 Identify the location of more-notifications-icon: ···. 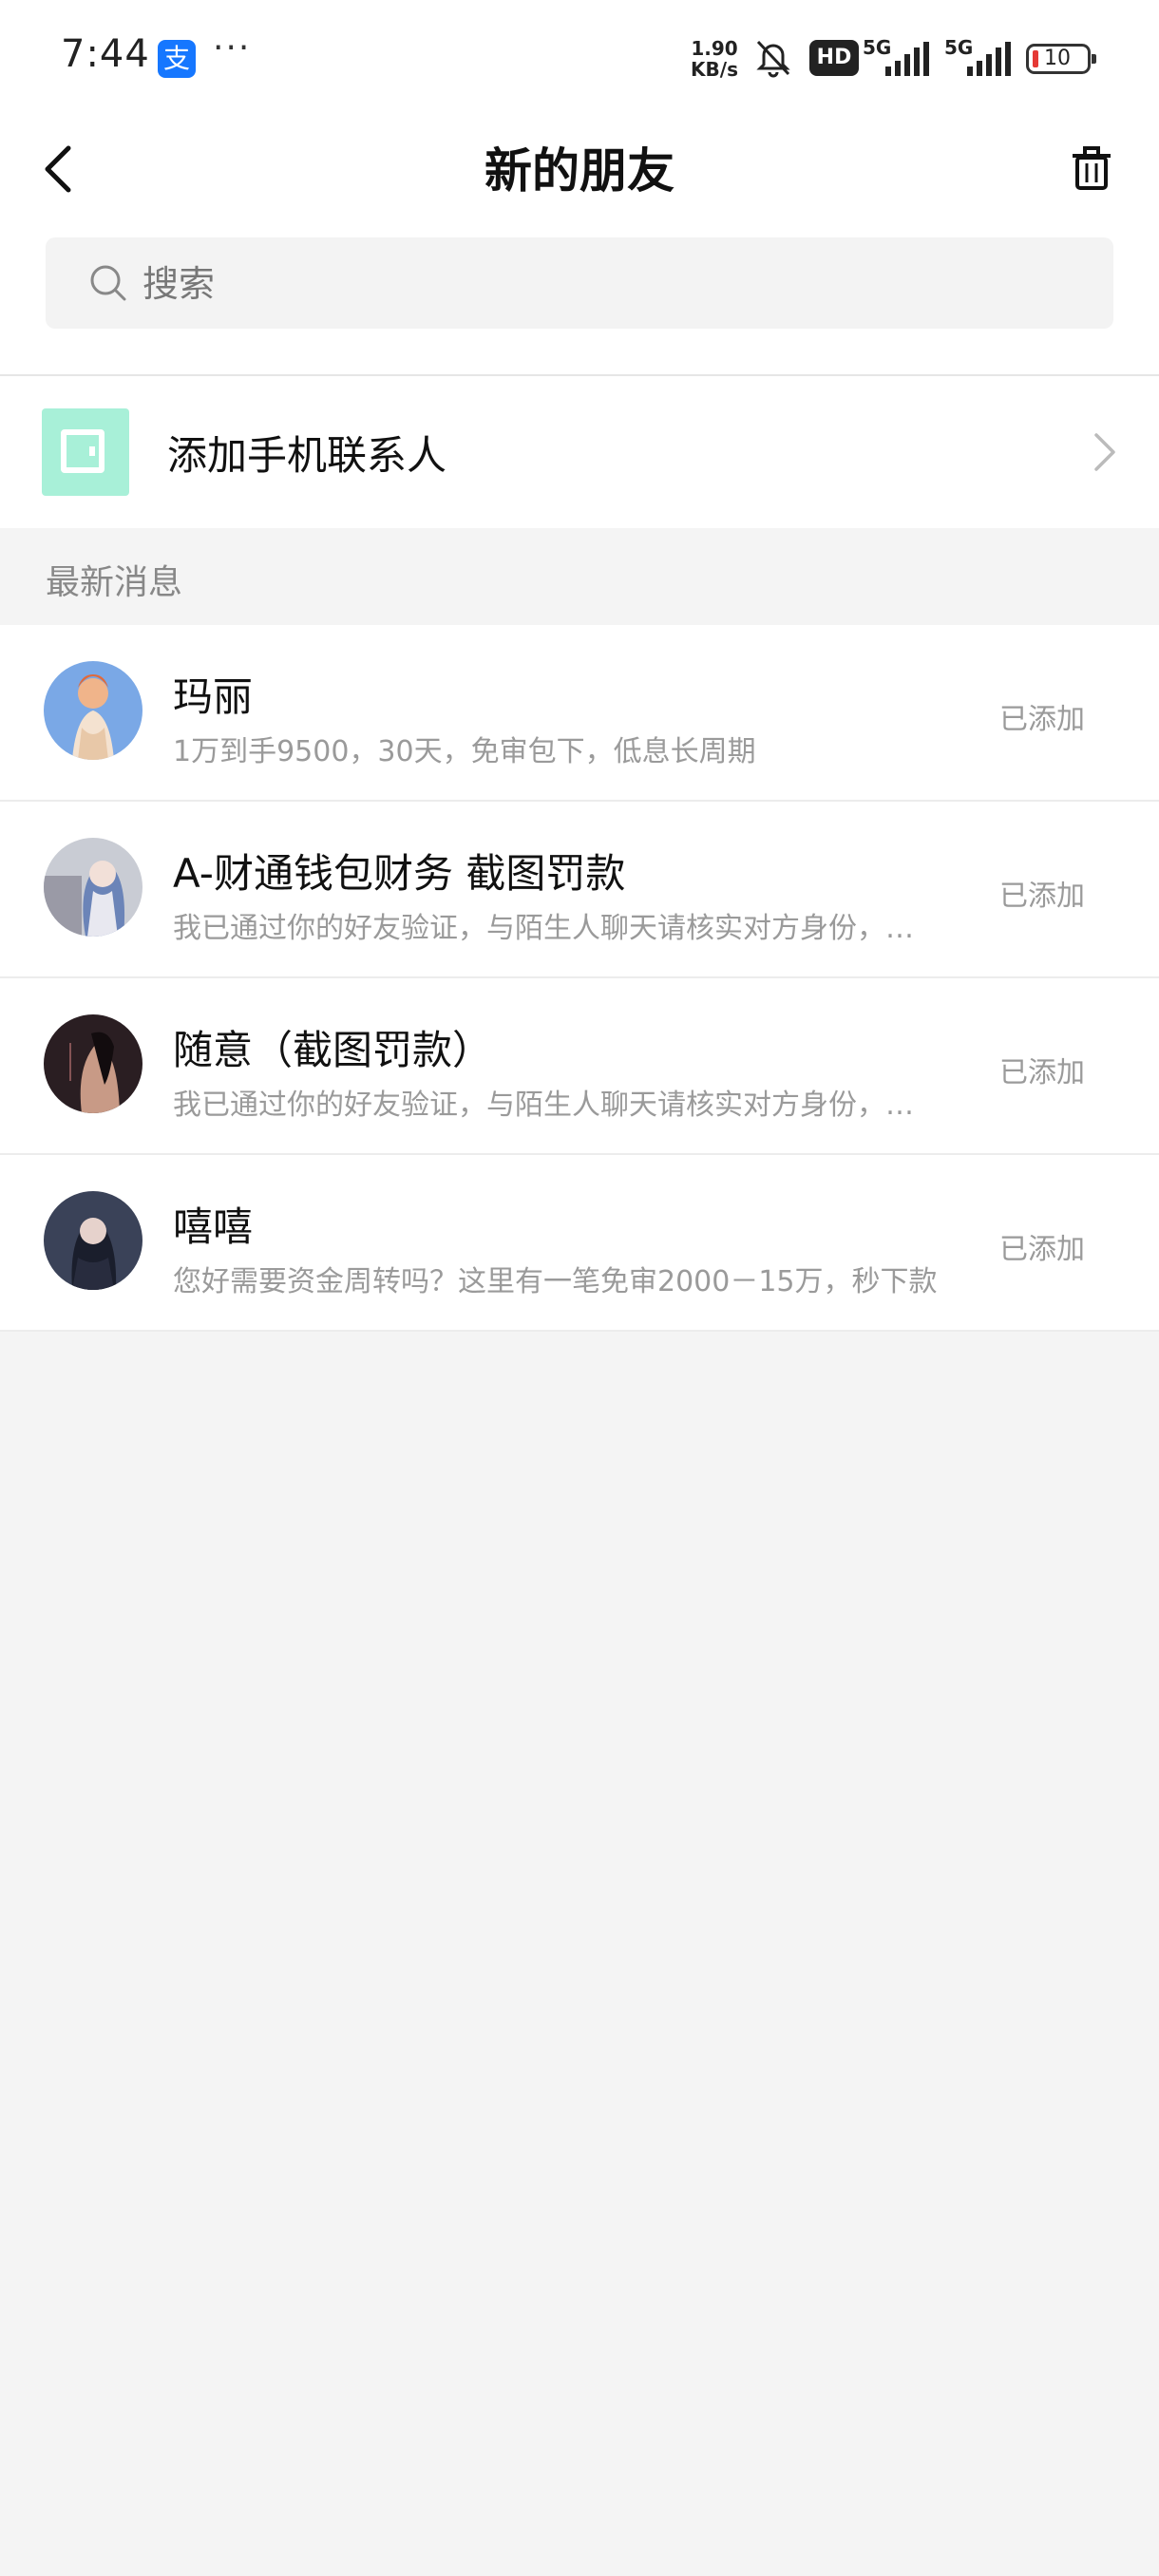
(232, 47).